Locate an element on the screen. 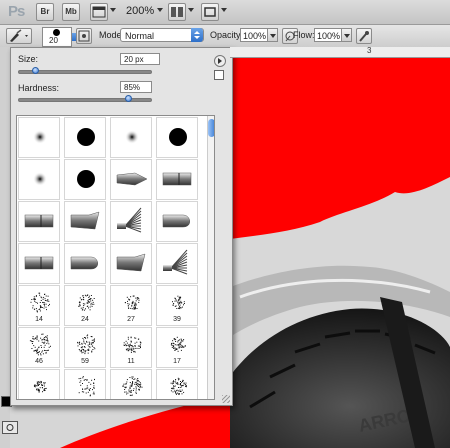 The image size is (450, 448). hardness-field: 85% is located at coordinates (136, 87).